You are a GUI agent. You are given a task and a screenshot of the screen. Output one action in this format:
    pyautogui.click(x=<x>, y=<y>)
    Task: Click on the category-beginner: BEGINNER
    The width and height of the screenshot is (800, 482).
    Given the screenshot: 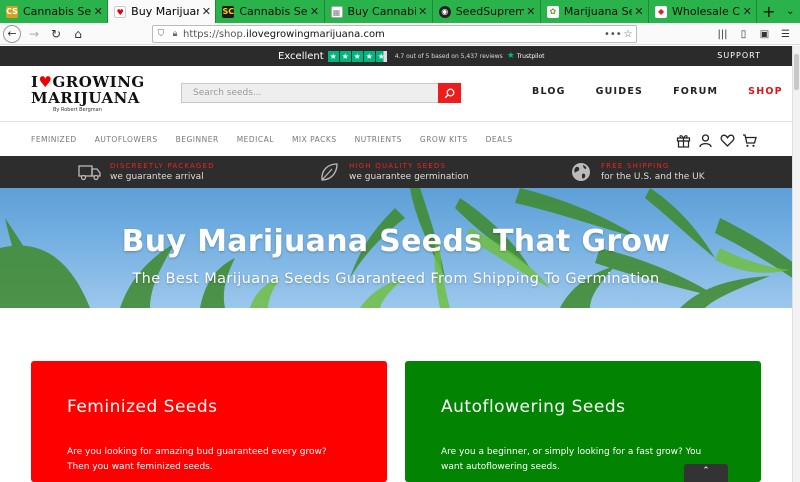 What is the action you would take?
    pyautogui.click(x=197, y=139)
    